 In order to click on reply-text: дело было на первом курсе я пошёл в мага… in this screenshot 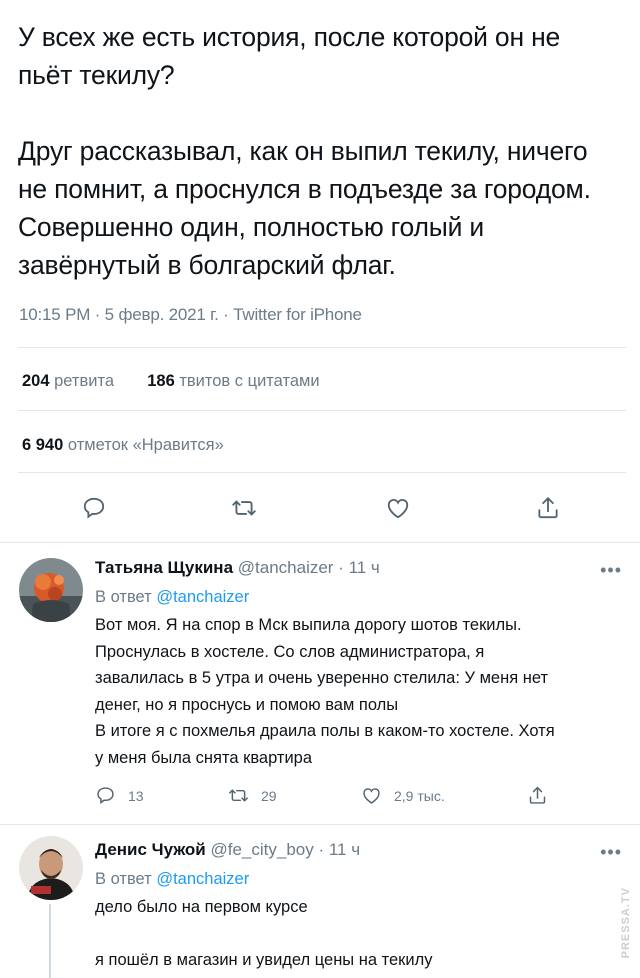, I will do `click(264, 933)`.